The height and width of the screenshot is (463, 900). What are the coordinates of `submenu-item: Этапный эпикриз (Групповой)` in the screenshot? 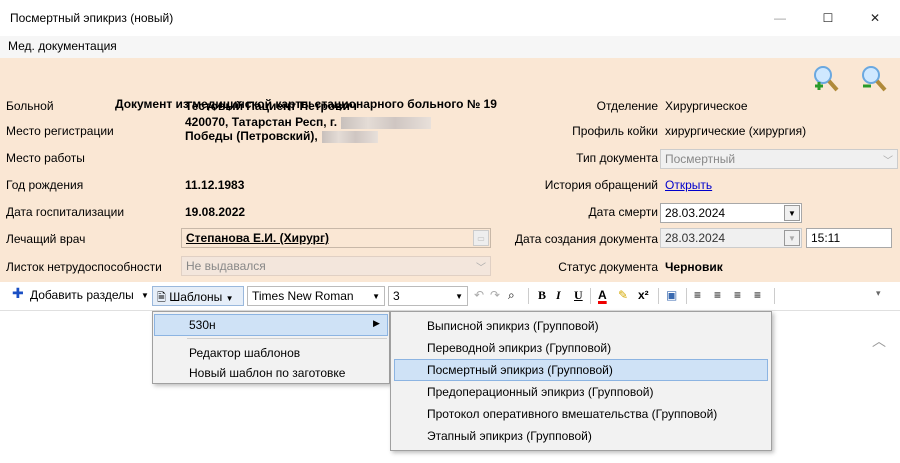 It's located at (509, 436).